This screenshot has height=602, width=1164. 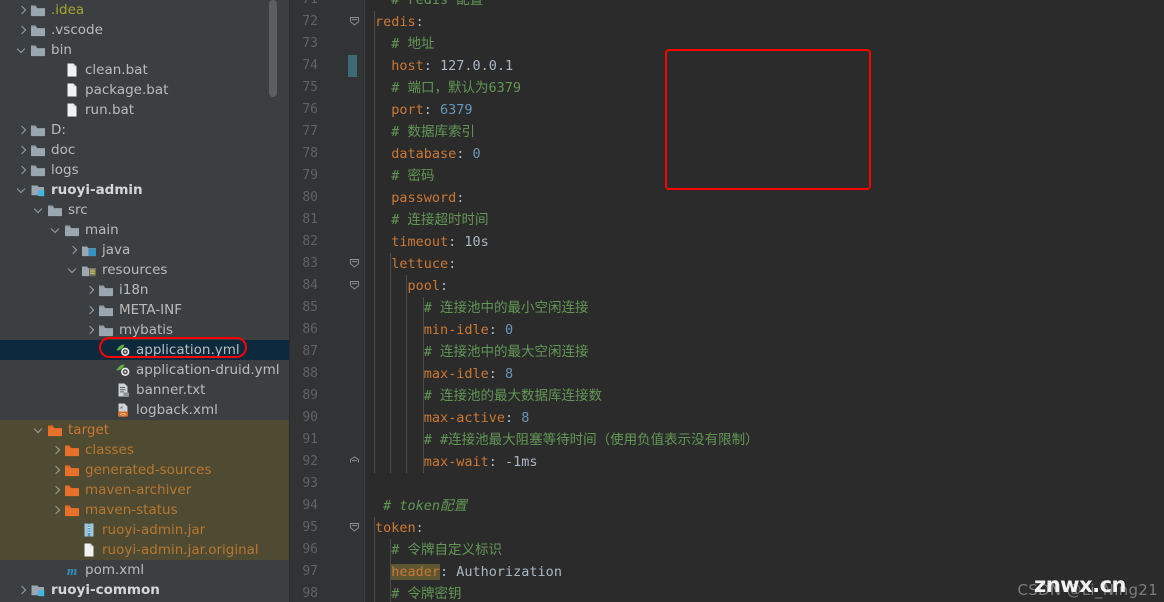 What do you see at coordinates (437, 5) in the screenshot?
I see `code-line: # redis 配置` at bounding box center [437, 5].